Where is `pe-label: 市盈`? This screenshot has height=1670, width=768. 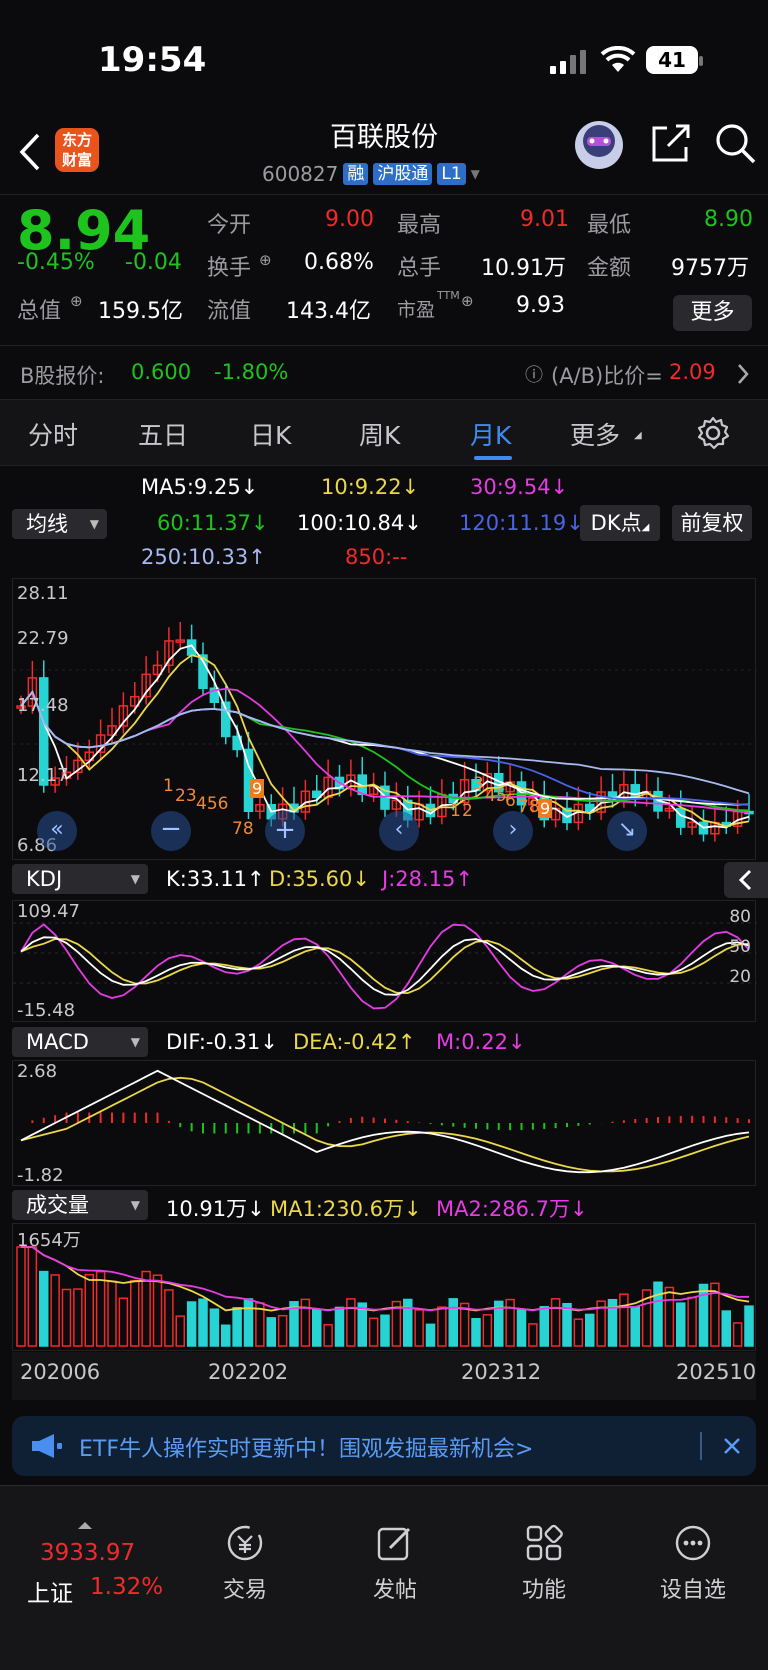 pe-label: 市盈 is located at coordinates (416, 310).